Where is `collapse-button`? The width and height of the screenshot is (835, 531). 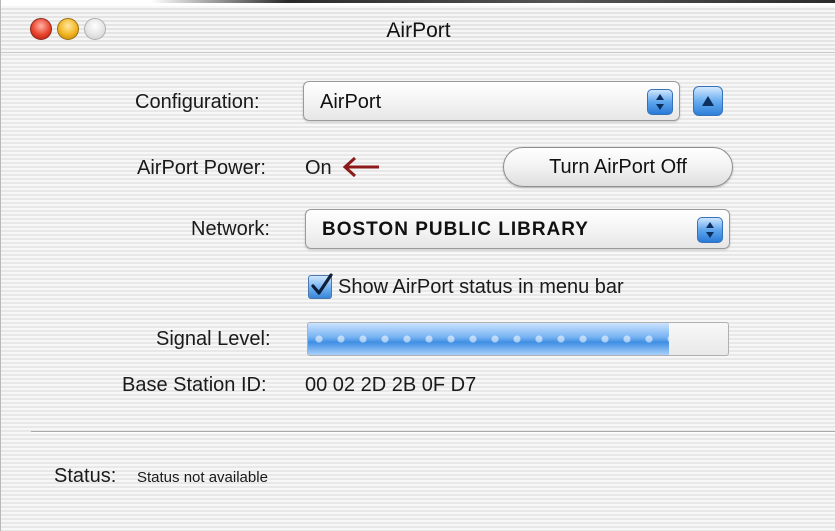 collapse-button is located at coordinates (708, 101).